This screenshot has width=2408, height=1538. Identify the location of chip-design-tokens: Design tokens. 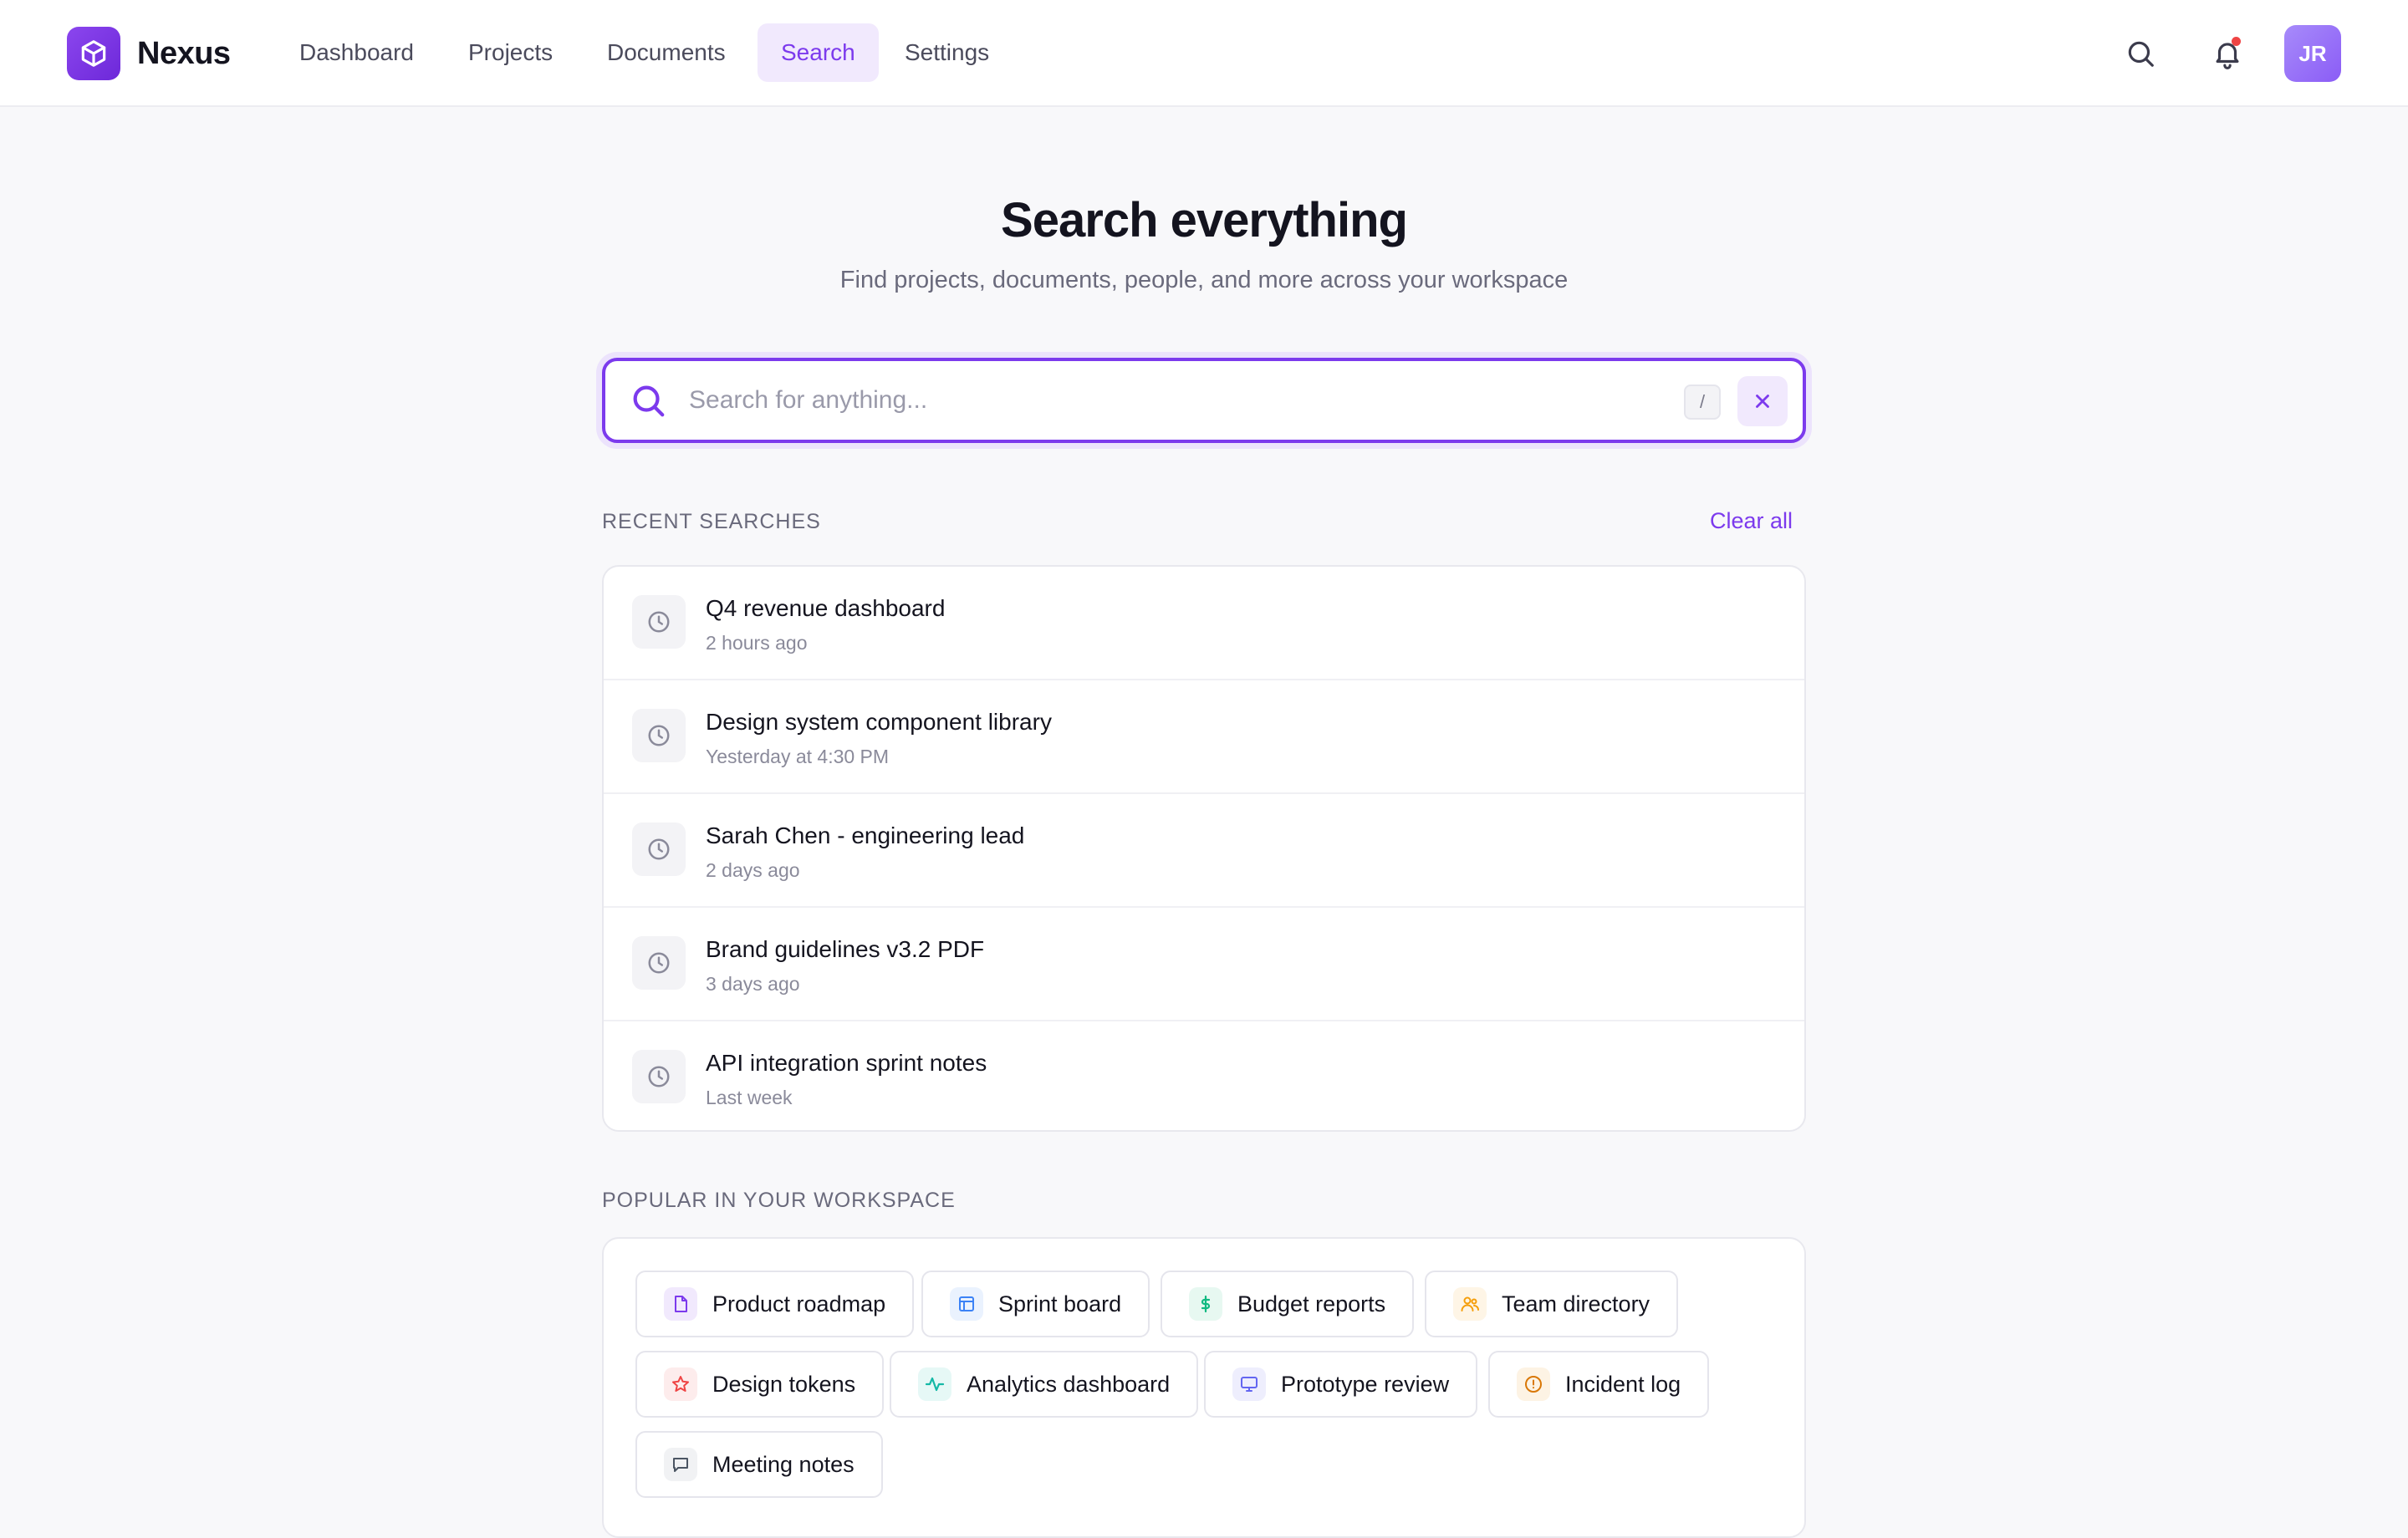
(760, 1385).